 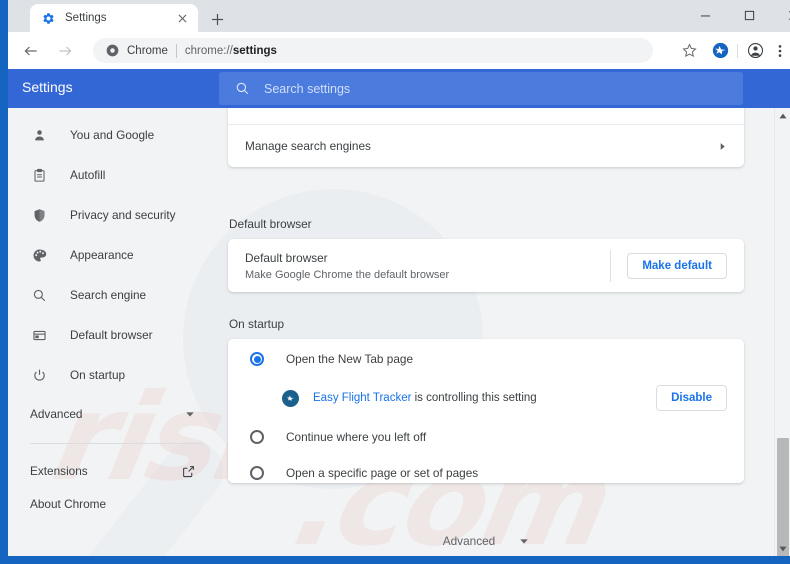 What do you see at coordinates (503, 88) in the screenshot?
I see `search-input` at bounding box center [503, 88].